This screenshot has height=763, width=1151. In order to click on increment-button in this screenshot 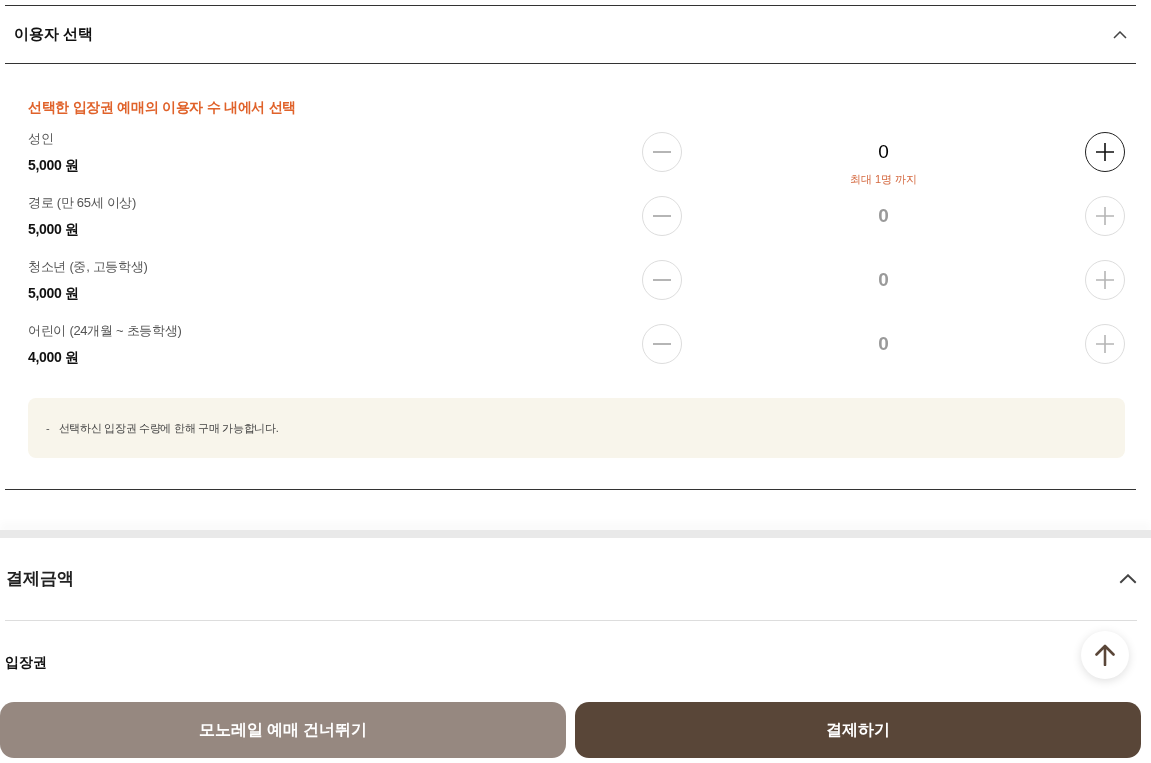, I will do `click(1105, 152)`.